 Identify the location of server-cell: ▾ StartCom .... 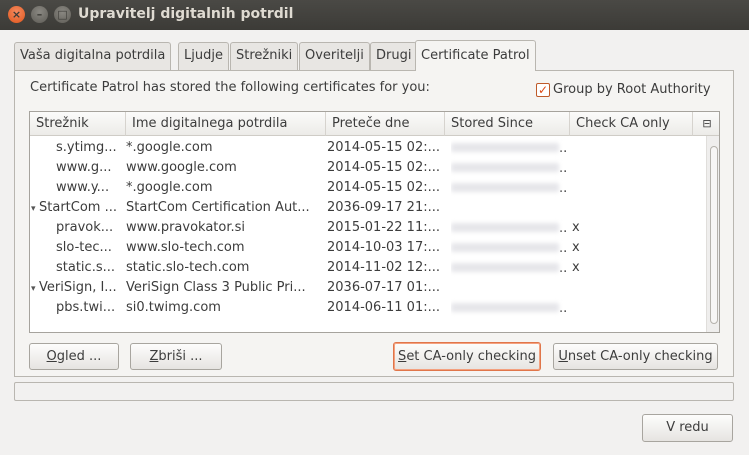
(78, 208).